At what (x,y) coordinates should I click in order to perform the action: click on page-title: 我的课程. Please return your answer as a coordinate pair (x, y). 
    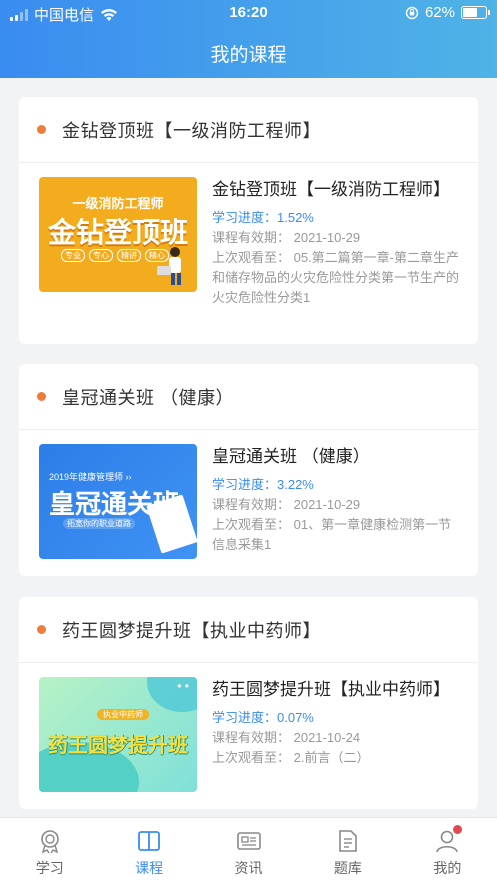
    Looking at the image, I should click on (248, 55).